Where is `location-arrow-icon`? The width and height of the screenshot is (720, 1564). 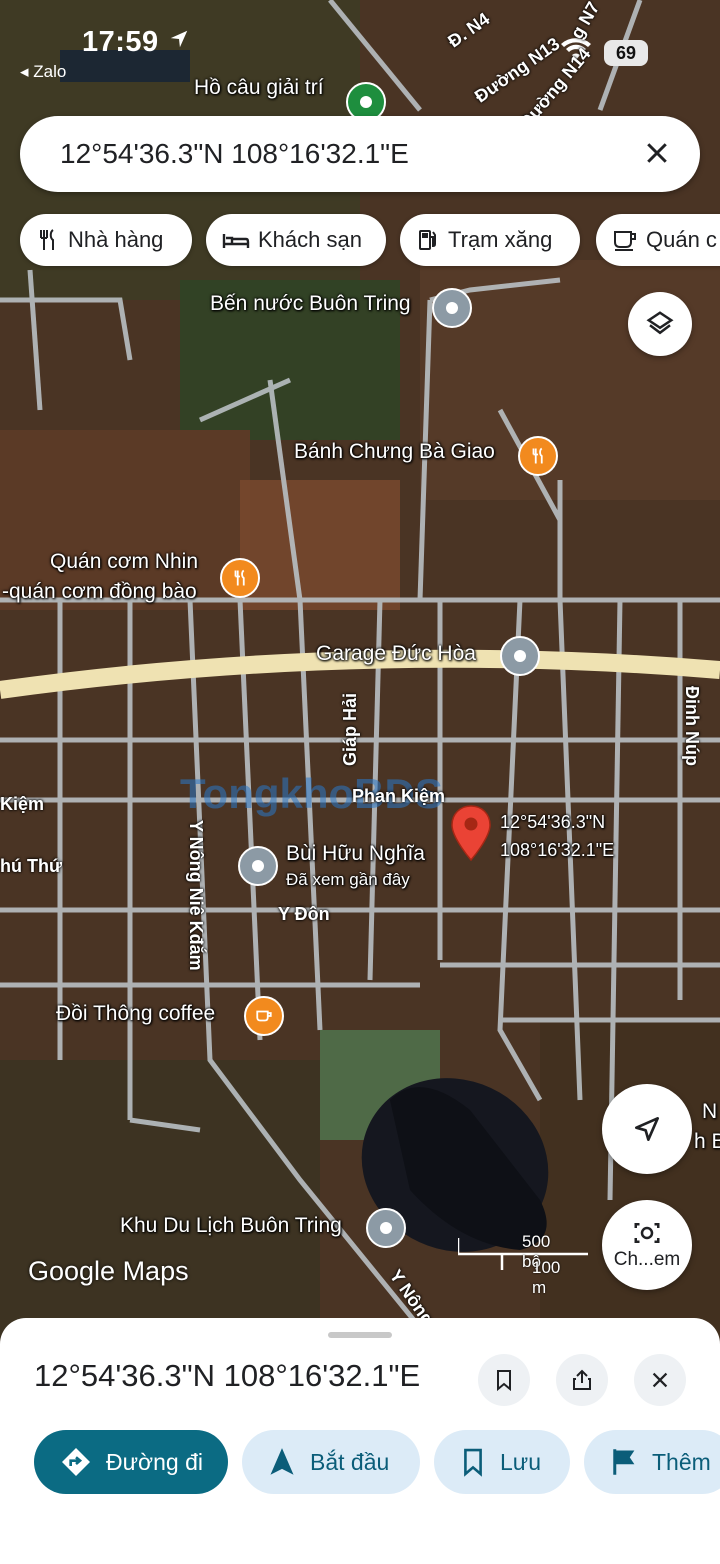
location-arrow-icon is located at coordinates (179, 39).